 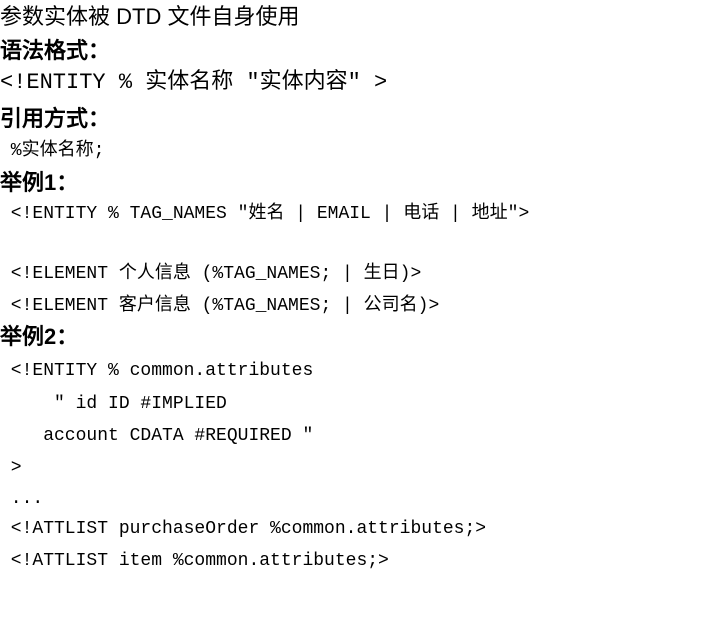 I want to click on example2-code-line: >, so click(x=11, y=468).